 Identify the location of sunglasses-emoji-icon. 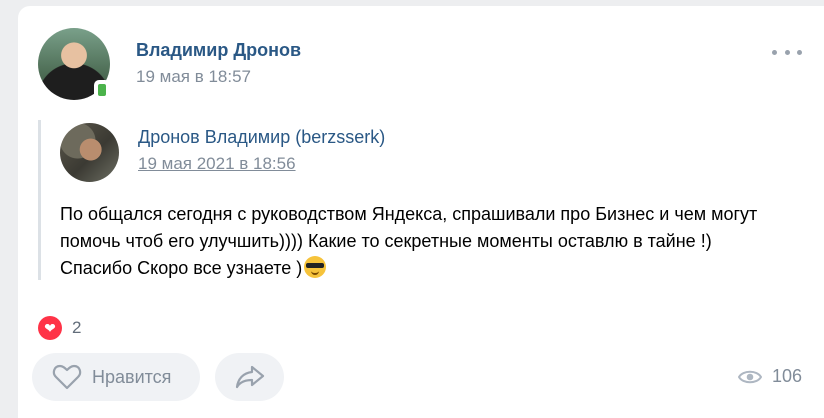
(315, 267).